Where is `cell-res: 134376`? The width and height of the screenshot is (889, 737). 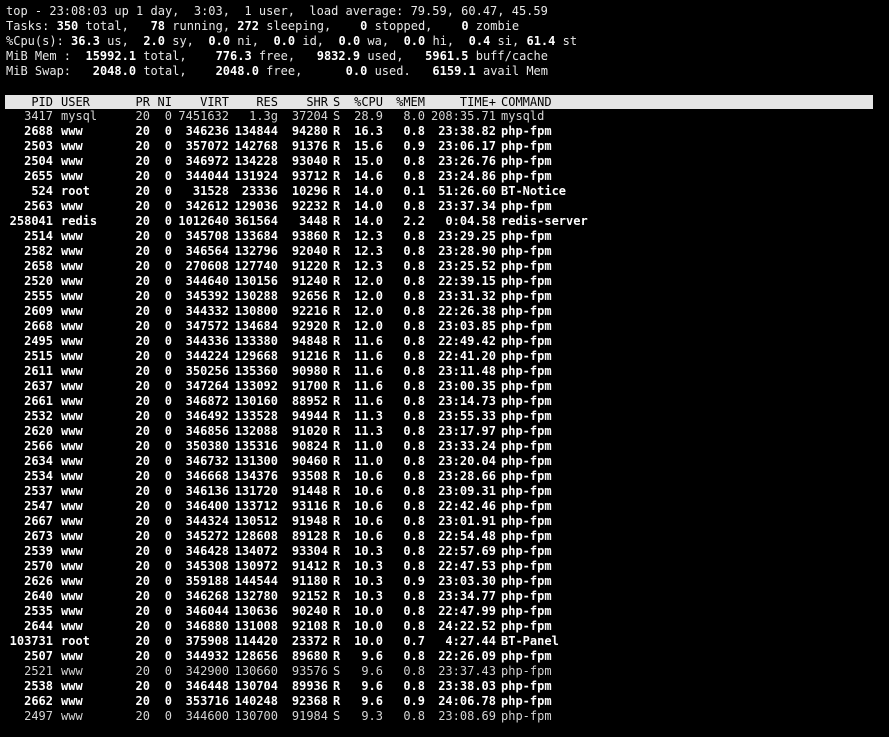 cell-res: 134376 is located at coordinates (256, 476).